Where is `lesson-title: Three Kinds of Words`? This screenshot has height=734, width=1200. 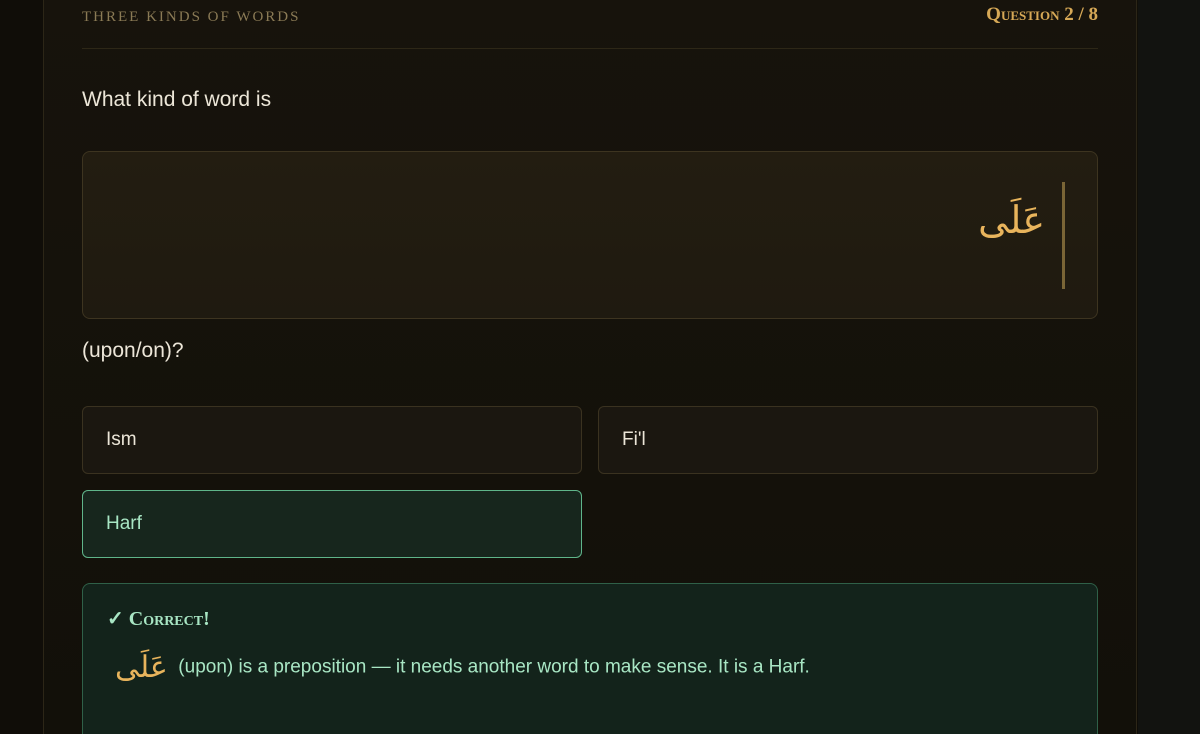
lesson-title: Three Kinds of Words is located at coordinates (191, 17).